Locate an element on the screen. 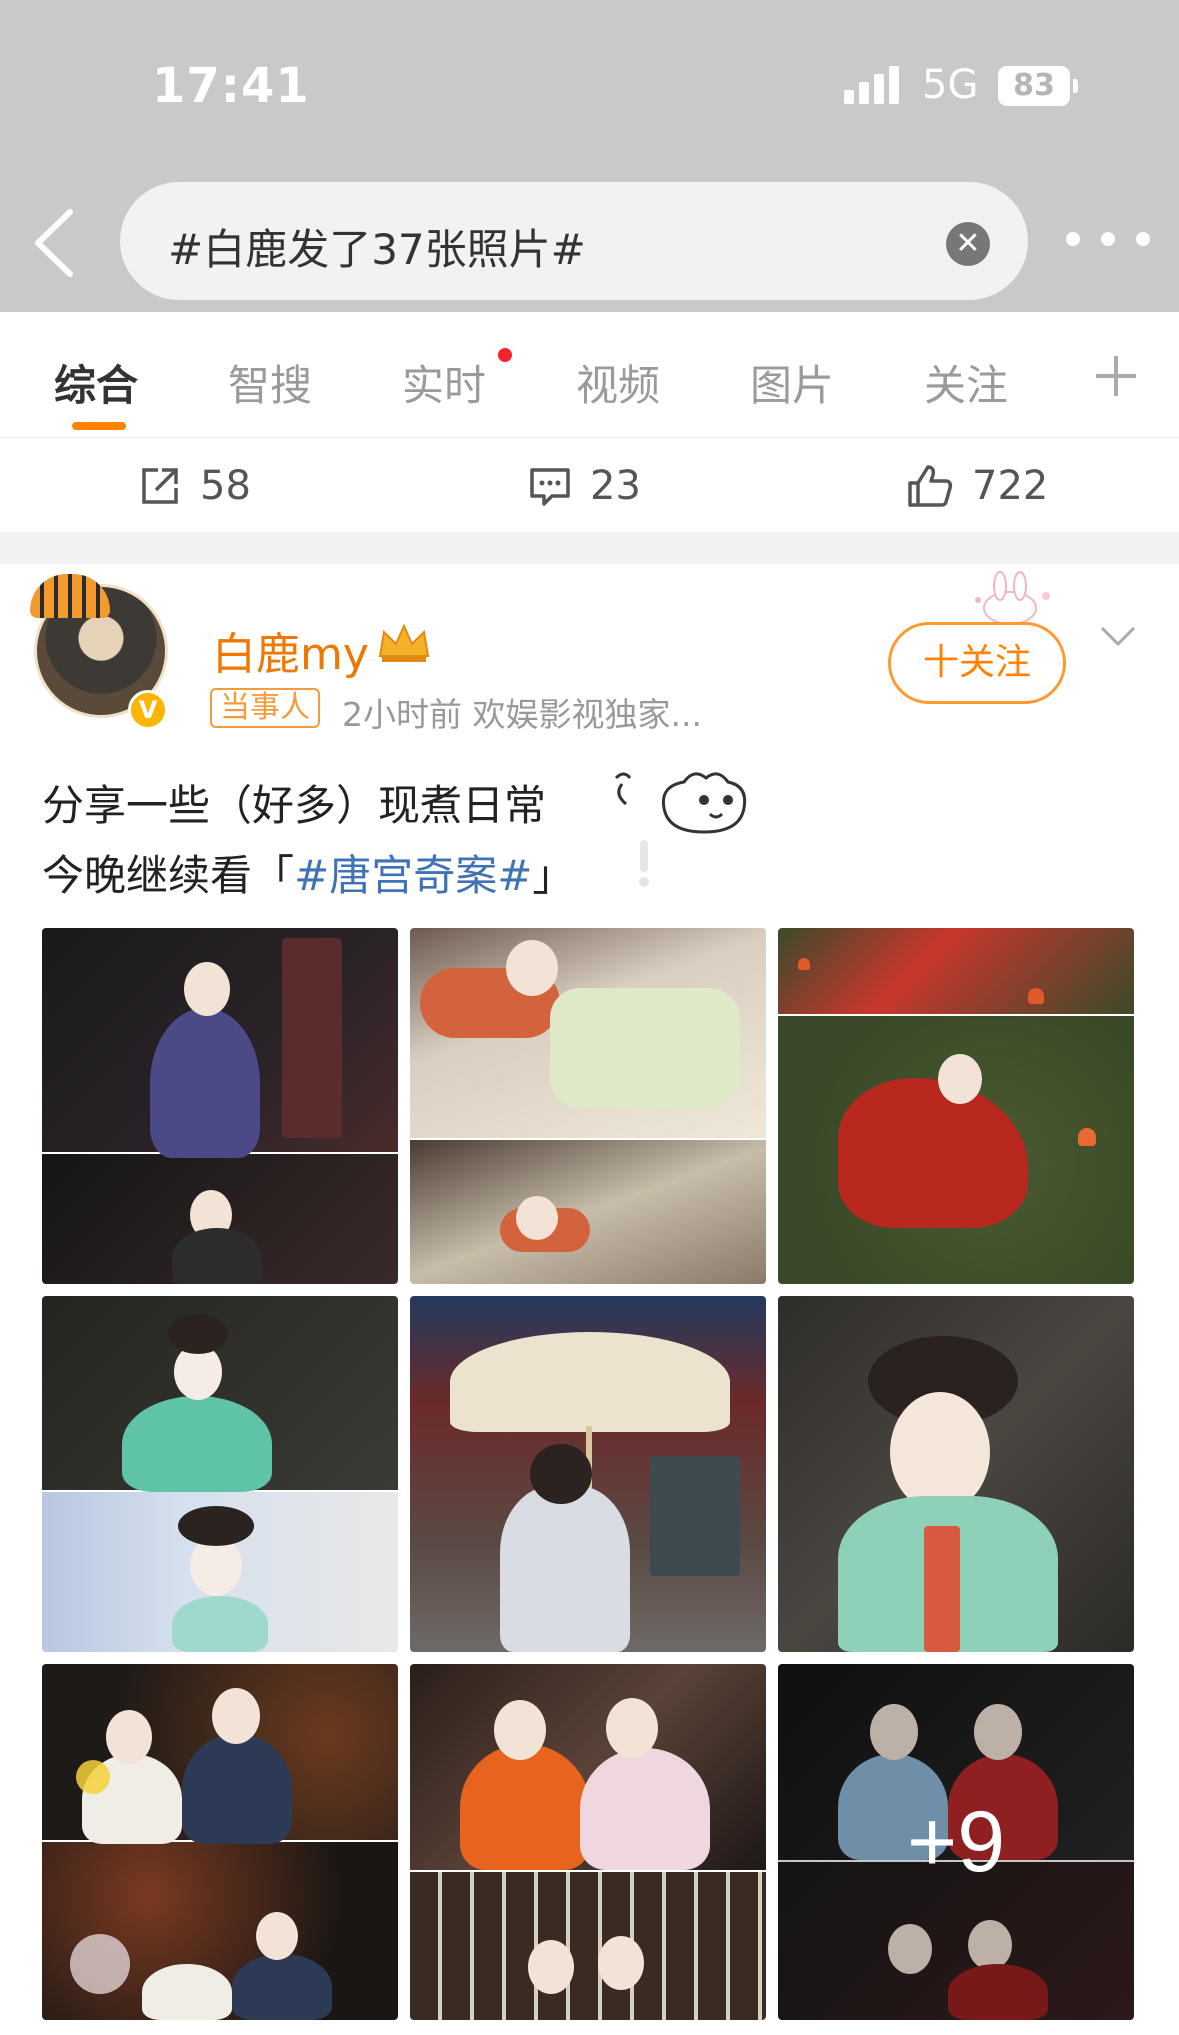 This screenshot has height=2035, width=1179. tab-realtime: 实时 is located at coordinates (444, 382).